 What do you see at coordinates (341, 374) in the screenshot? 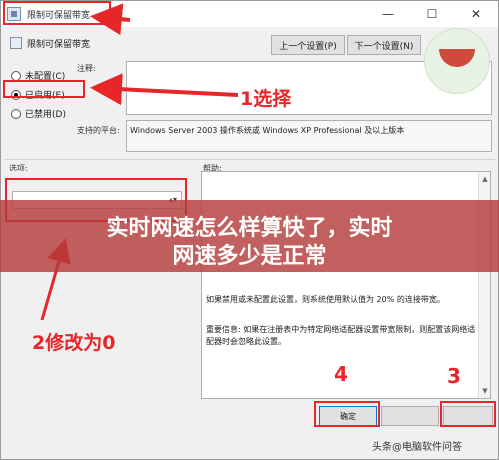
I see `annotation-step-four: 4` at bounding box center [341, 374].